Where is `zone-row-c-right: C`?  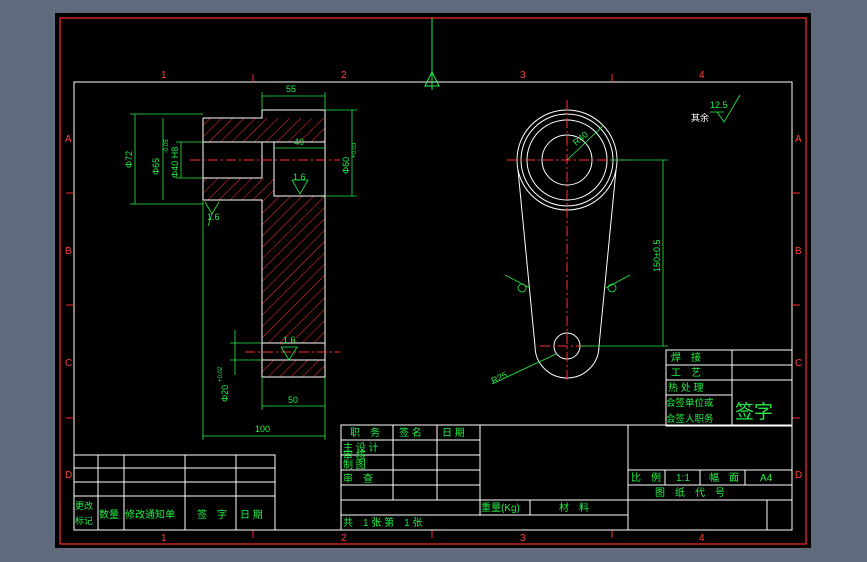
zone-row-c-right: C is located at coordinates (798, 363).